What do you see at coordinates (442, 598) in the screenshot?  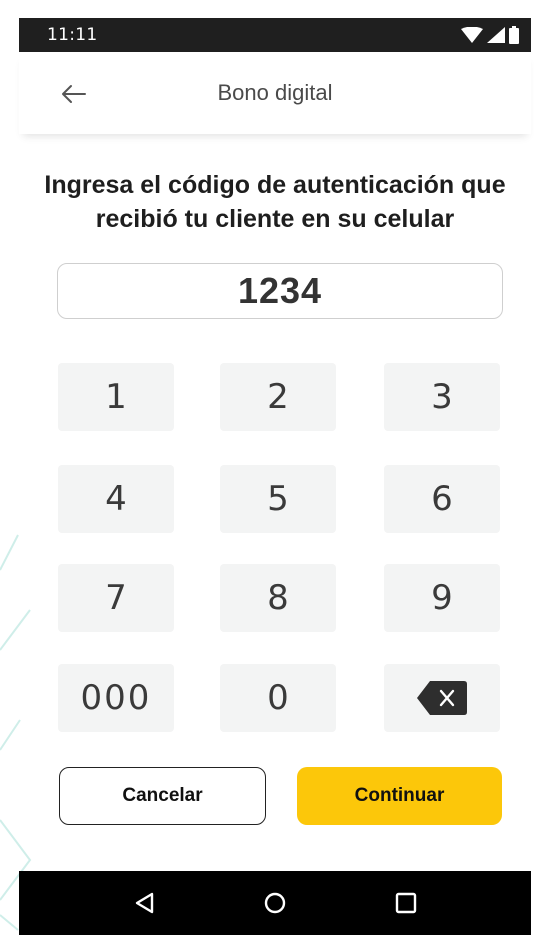 I see `key-9: 9` at bounding box center [442, 598].